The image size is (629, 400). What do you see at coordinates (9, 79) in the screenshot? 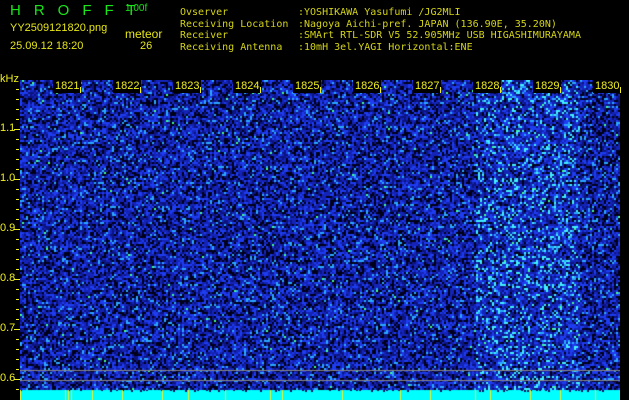
I see `y-unit-label: kHz` at bounding box center [9, 79].